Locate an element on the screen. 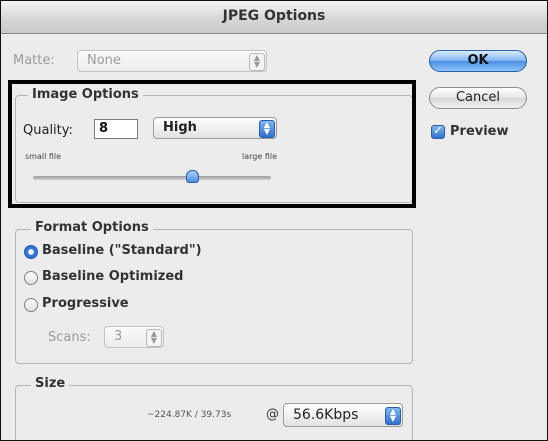 This screenshot has width=548, height=441. matte-arrows-icon: ▲ ▼ is located at coordinates (257, 62).